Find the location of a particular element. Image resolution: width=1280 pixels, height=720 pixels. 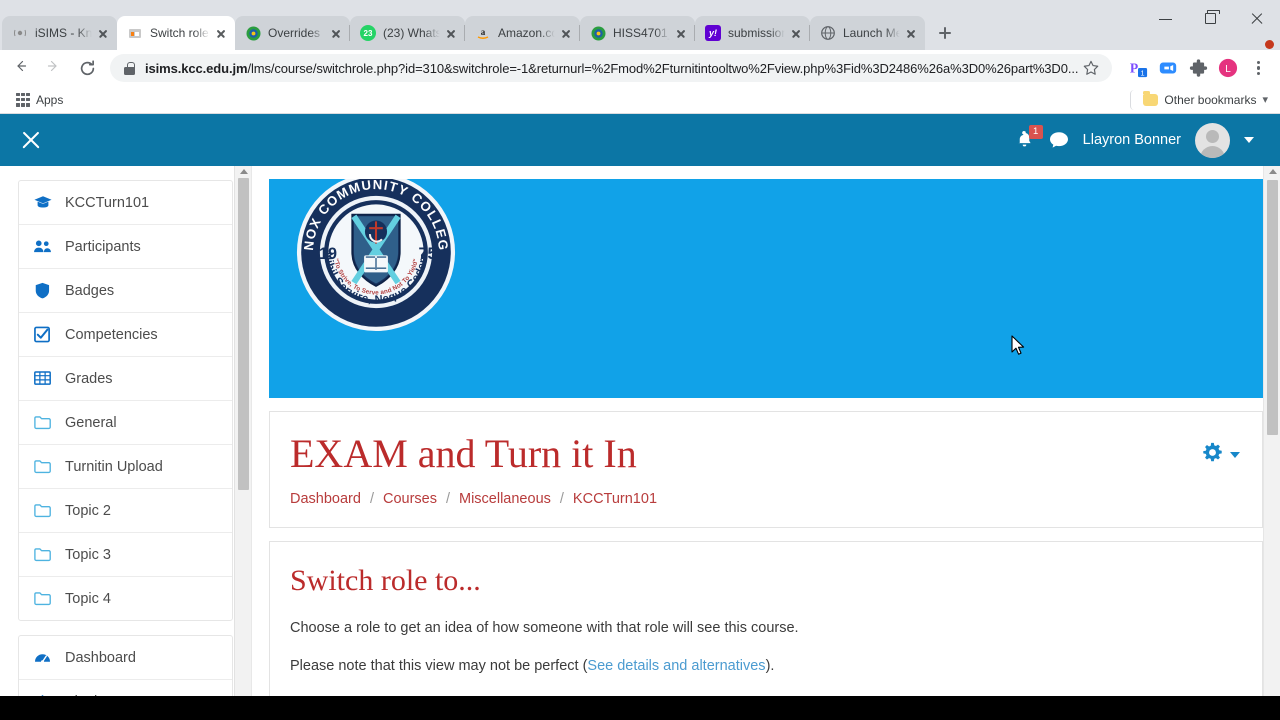

sidebar-item-topic-4: Topic 4 is located at coordinates (125, 598).